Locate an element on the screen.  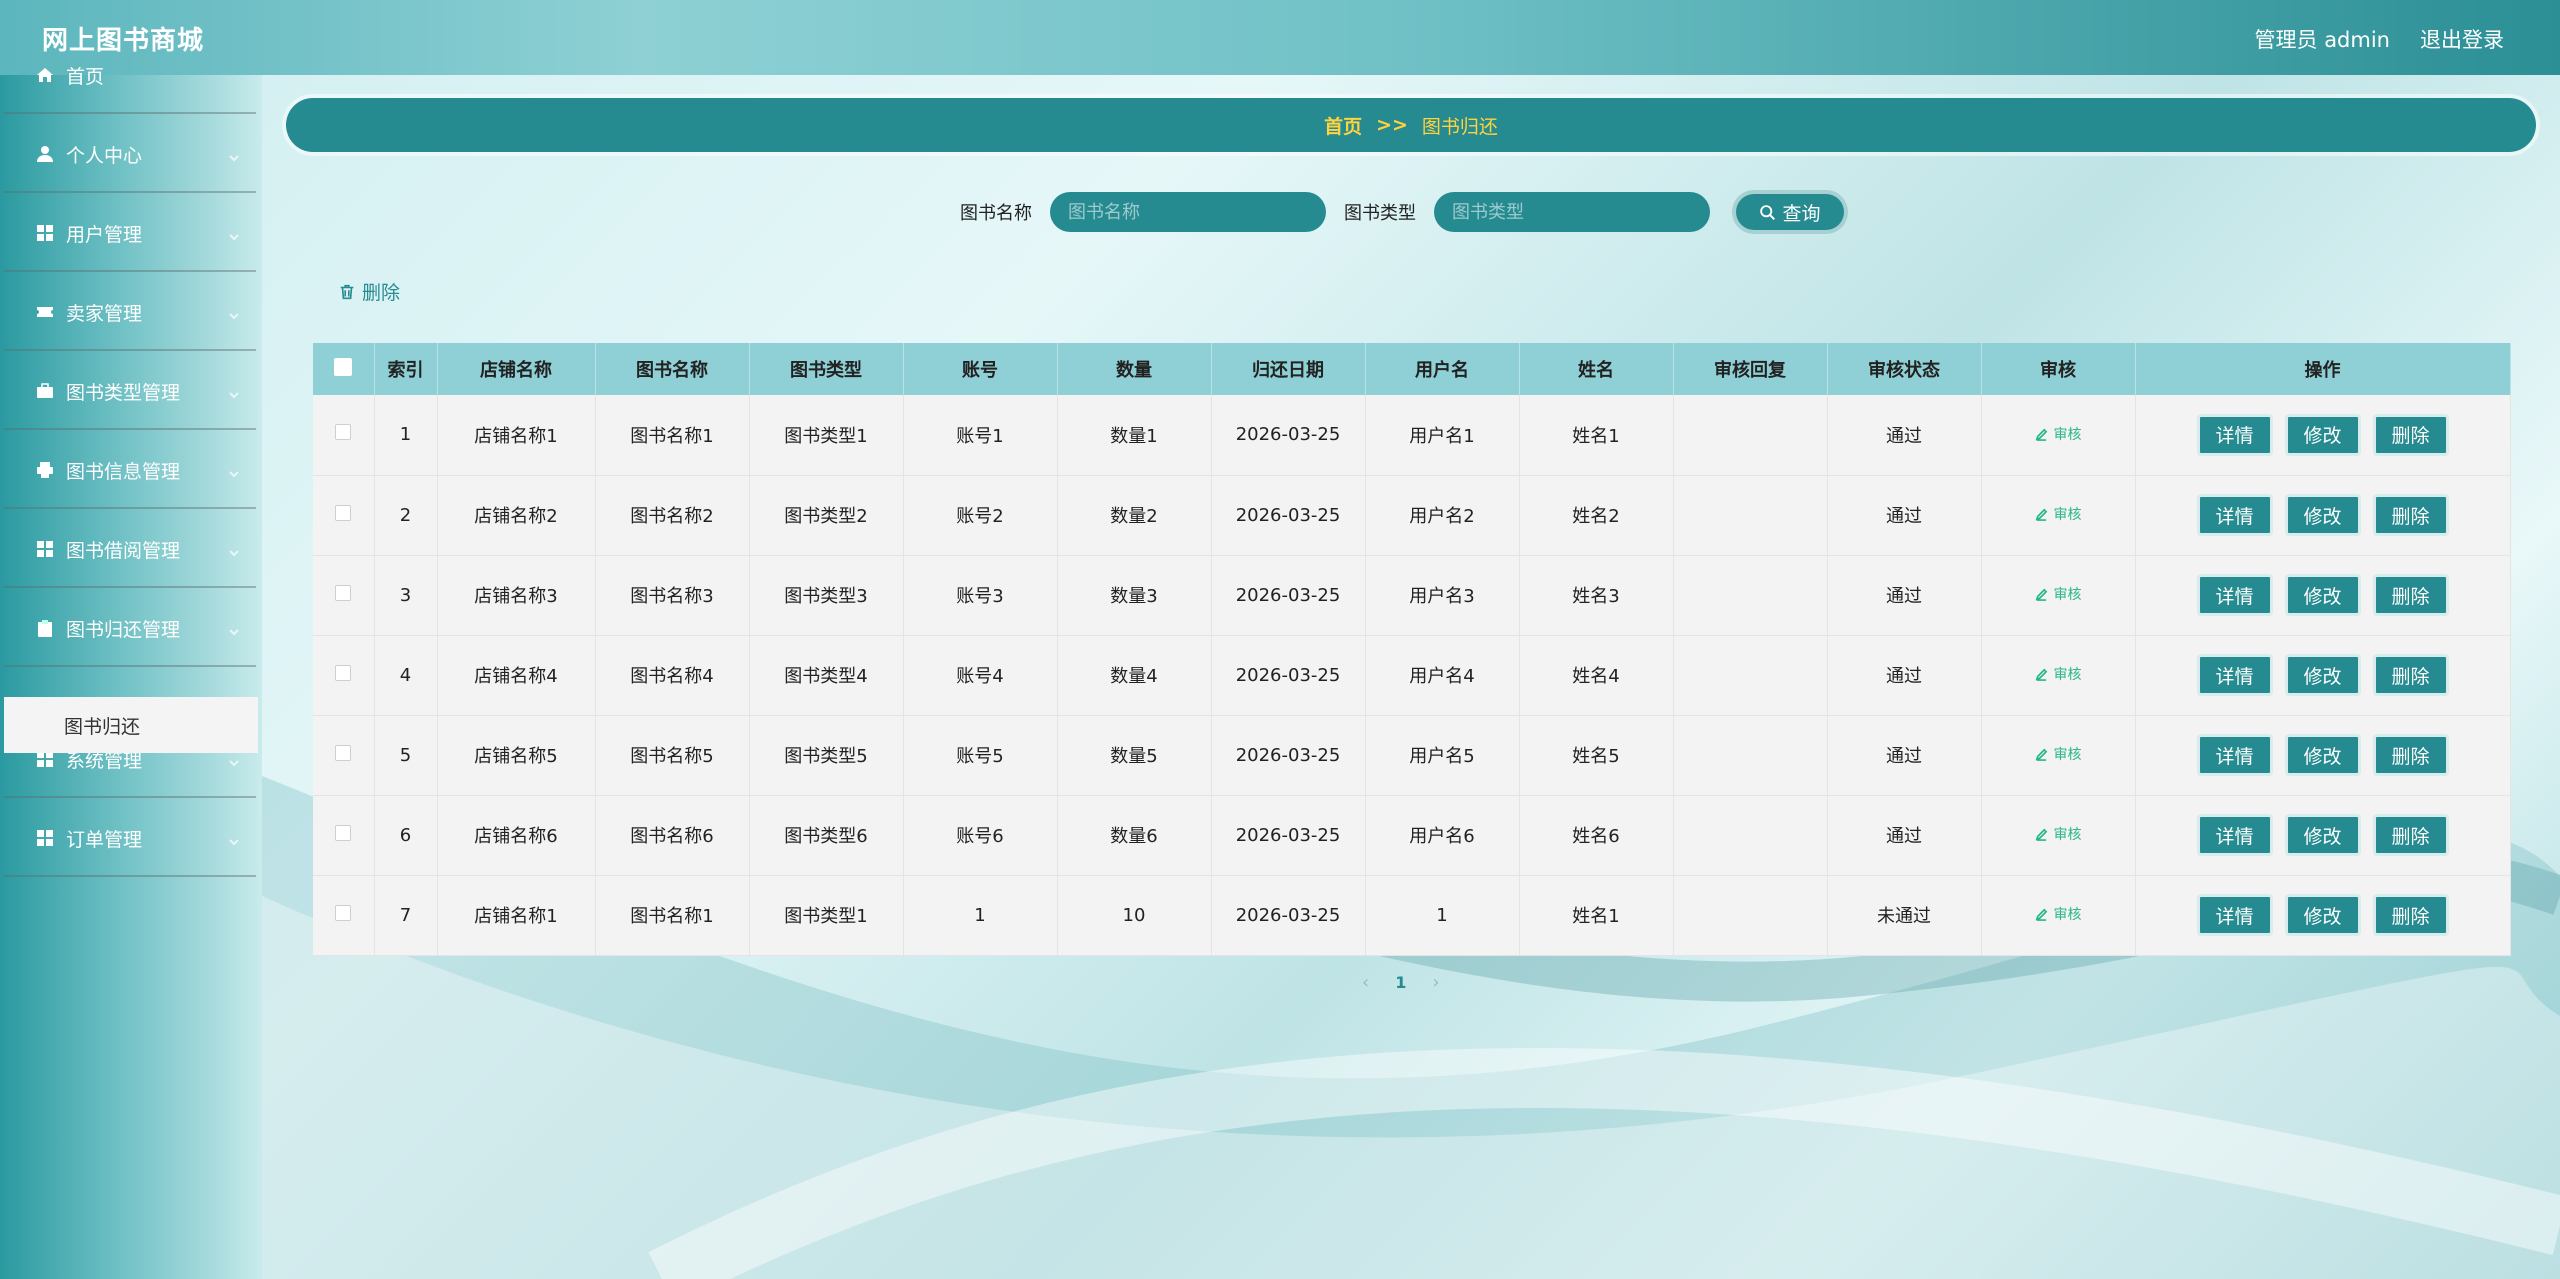
sidebar-subitem-book-return: 图书归还 is located at coordinates (131, 725).